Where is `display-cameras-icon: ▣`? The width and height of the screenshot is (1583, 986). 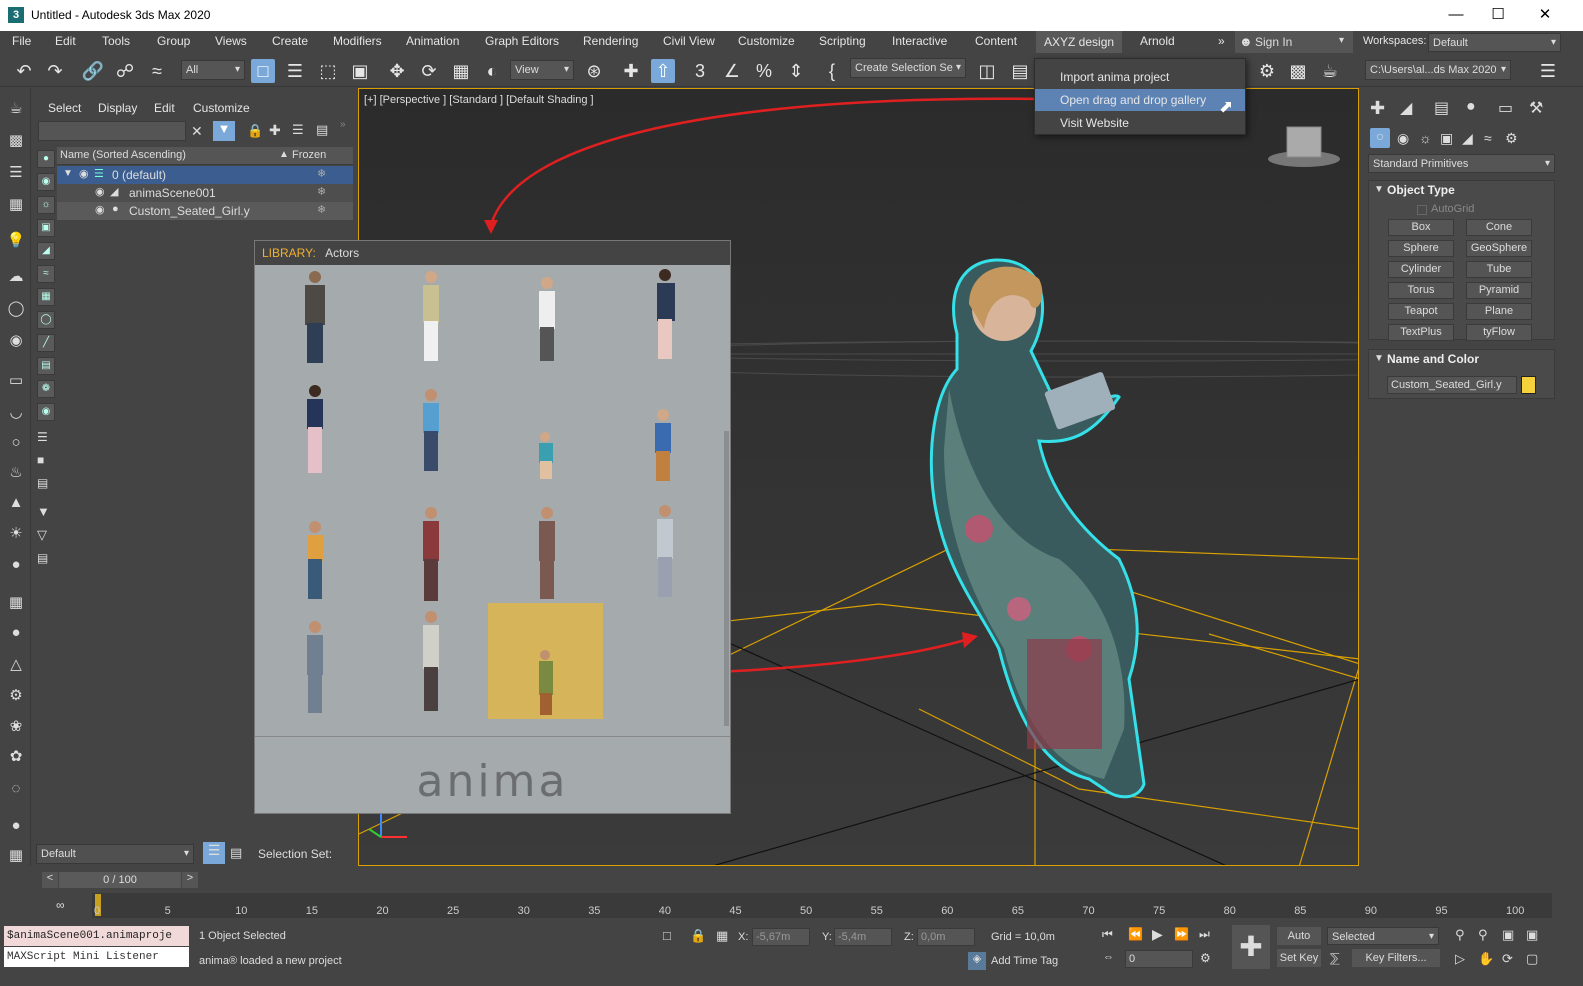 display-cameras-icon: ▣ is located at coordinates (46, 228).